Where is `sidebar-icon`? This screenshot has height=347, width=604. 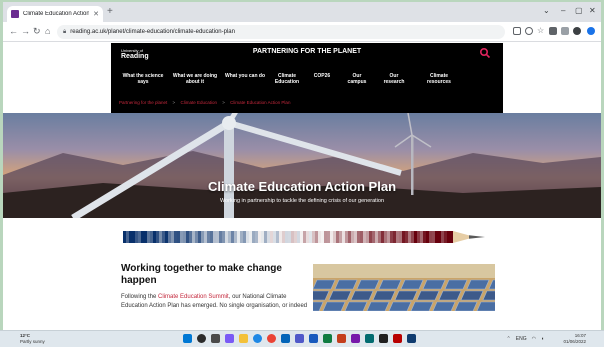
sidebar-icon is located at coordinates (565, 31).